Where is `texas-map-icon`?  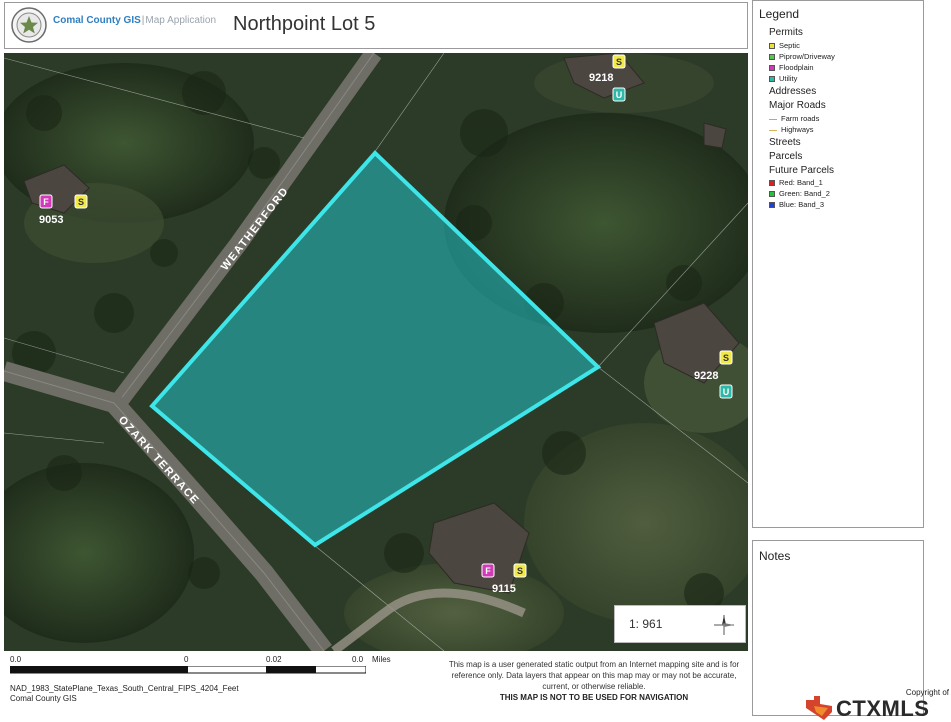
texas-map-icon is located at coordinates (819, 708).